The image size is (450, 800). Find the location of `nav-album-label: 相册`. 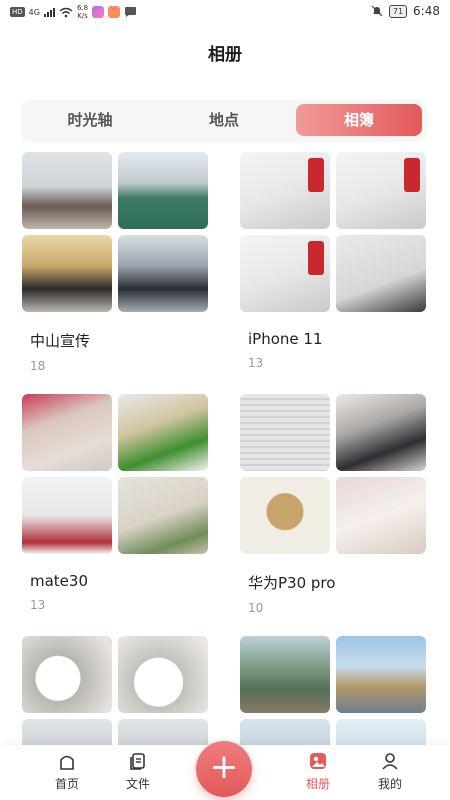

nav-album-label: 相册 is located at coordinates (317, 784).